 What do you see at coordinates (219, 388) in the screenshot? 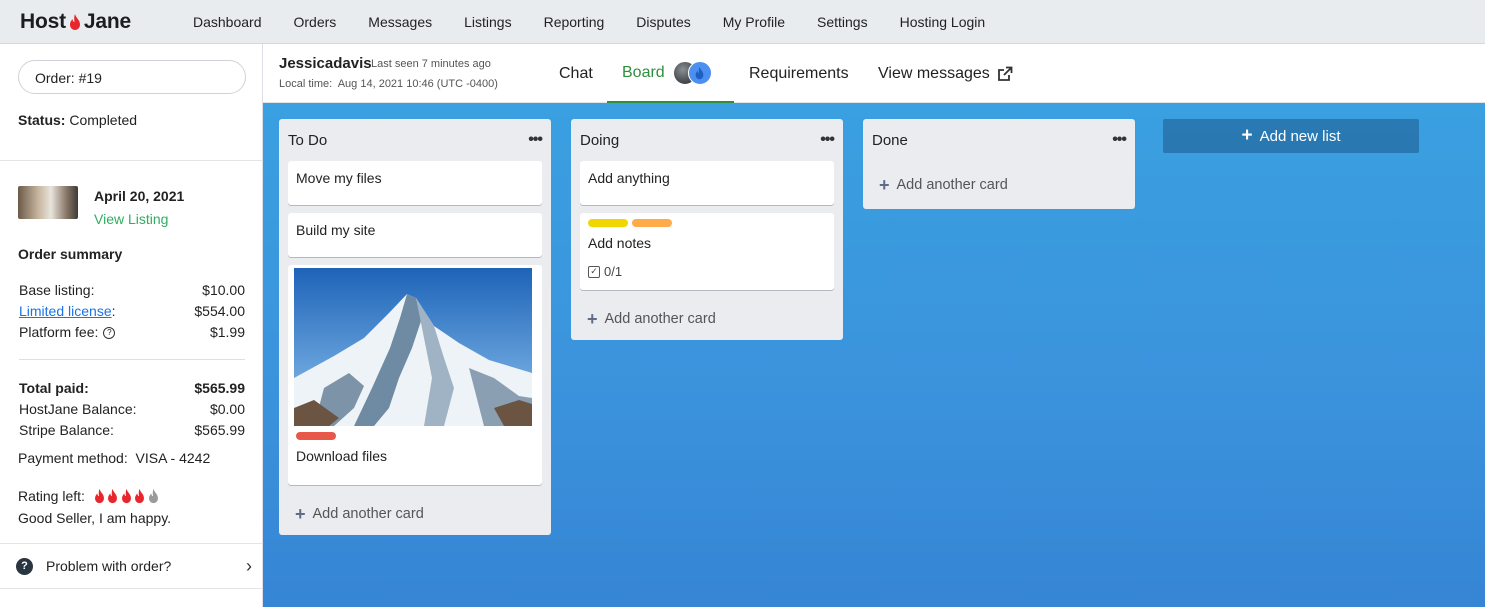
I see `row-value: $565.99` at bounding box center [219, 388].